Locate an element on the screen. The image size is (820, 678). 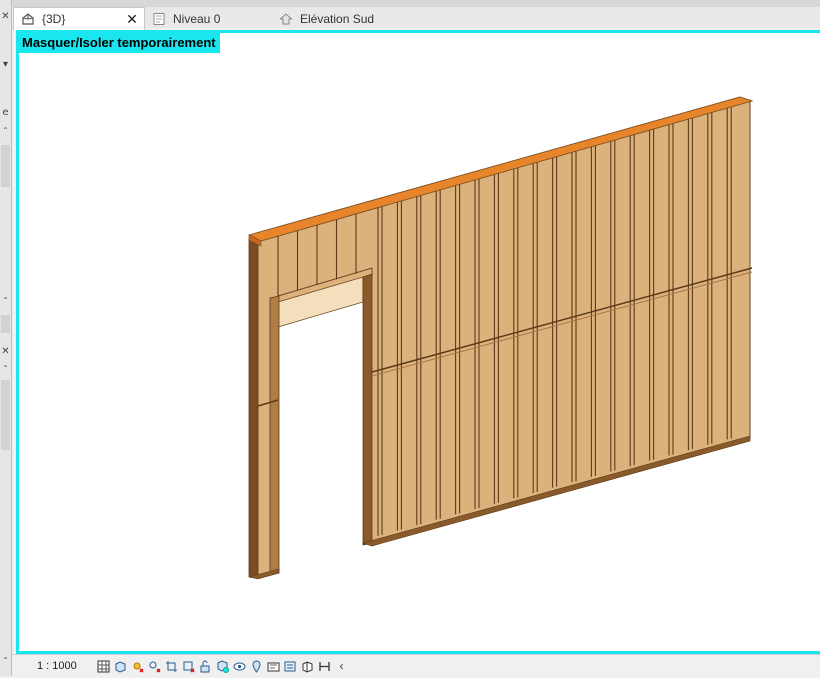
tab-3d: {3D} ✕ is located at coordinates (79, 18).